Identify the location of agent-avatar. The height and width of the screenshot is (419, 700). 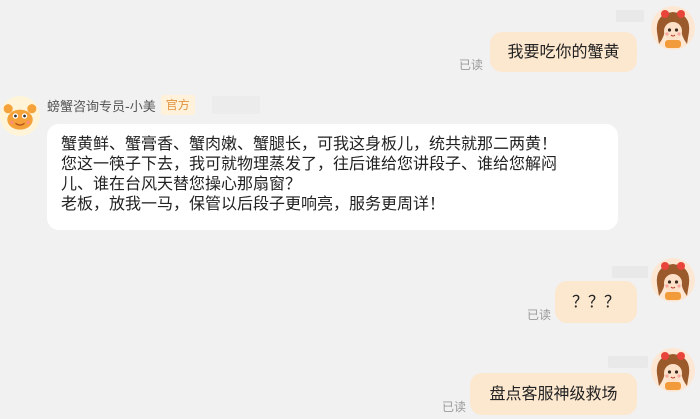
(20, 116).